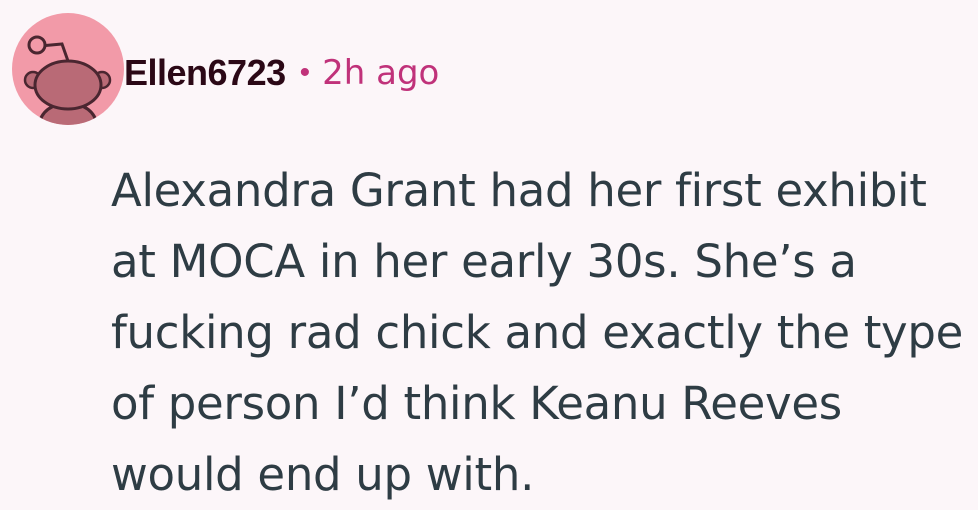 The image size is (978, 510). I want to click on comment-meta: Ellen6723 • 2h ago, so click(281, 73).